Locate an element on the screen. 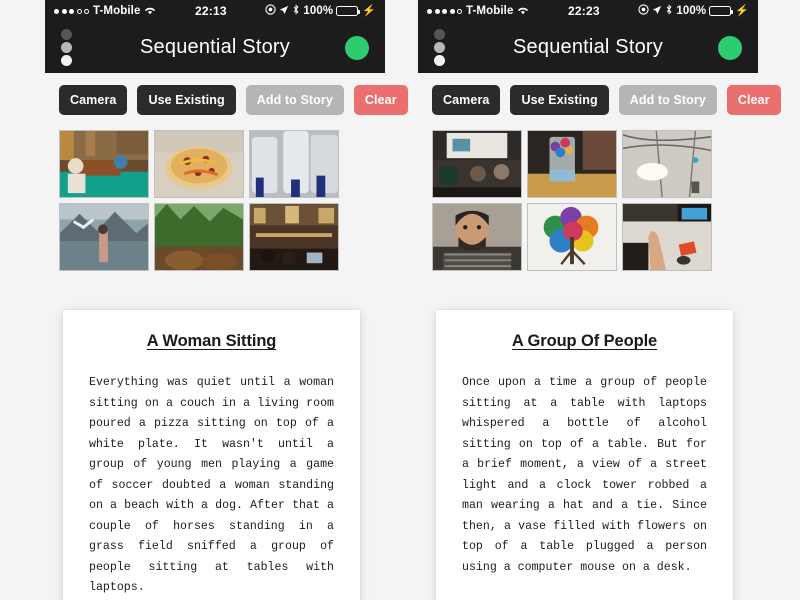 The height and width of the screenshot is (600, 800). thumbnail-grid-right is located at coordinates (588, 198).